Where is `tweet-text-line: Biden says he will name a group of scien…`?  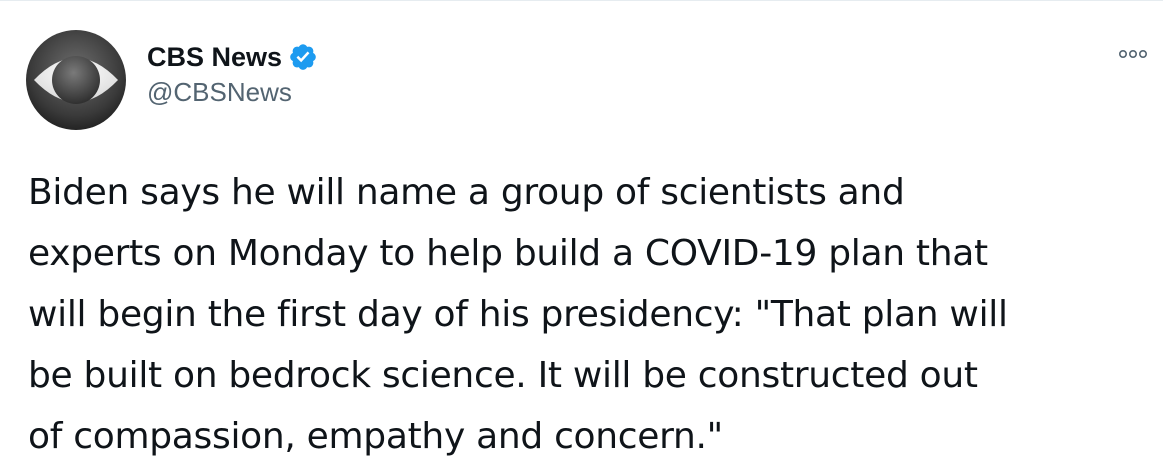 tweet-text-line: Biden says he will name a group of scien… is located at coordinates (466, 192).